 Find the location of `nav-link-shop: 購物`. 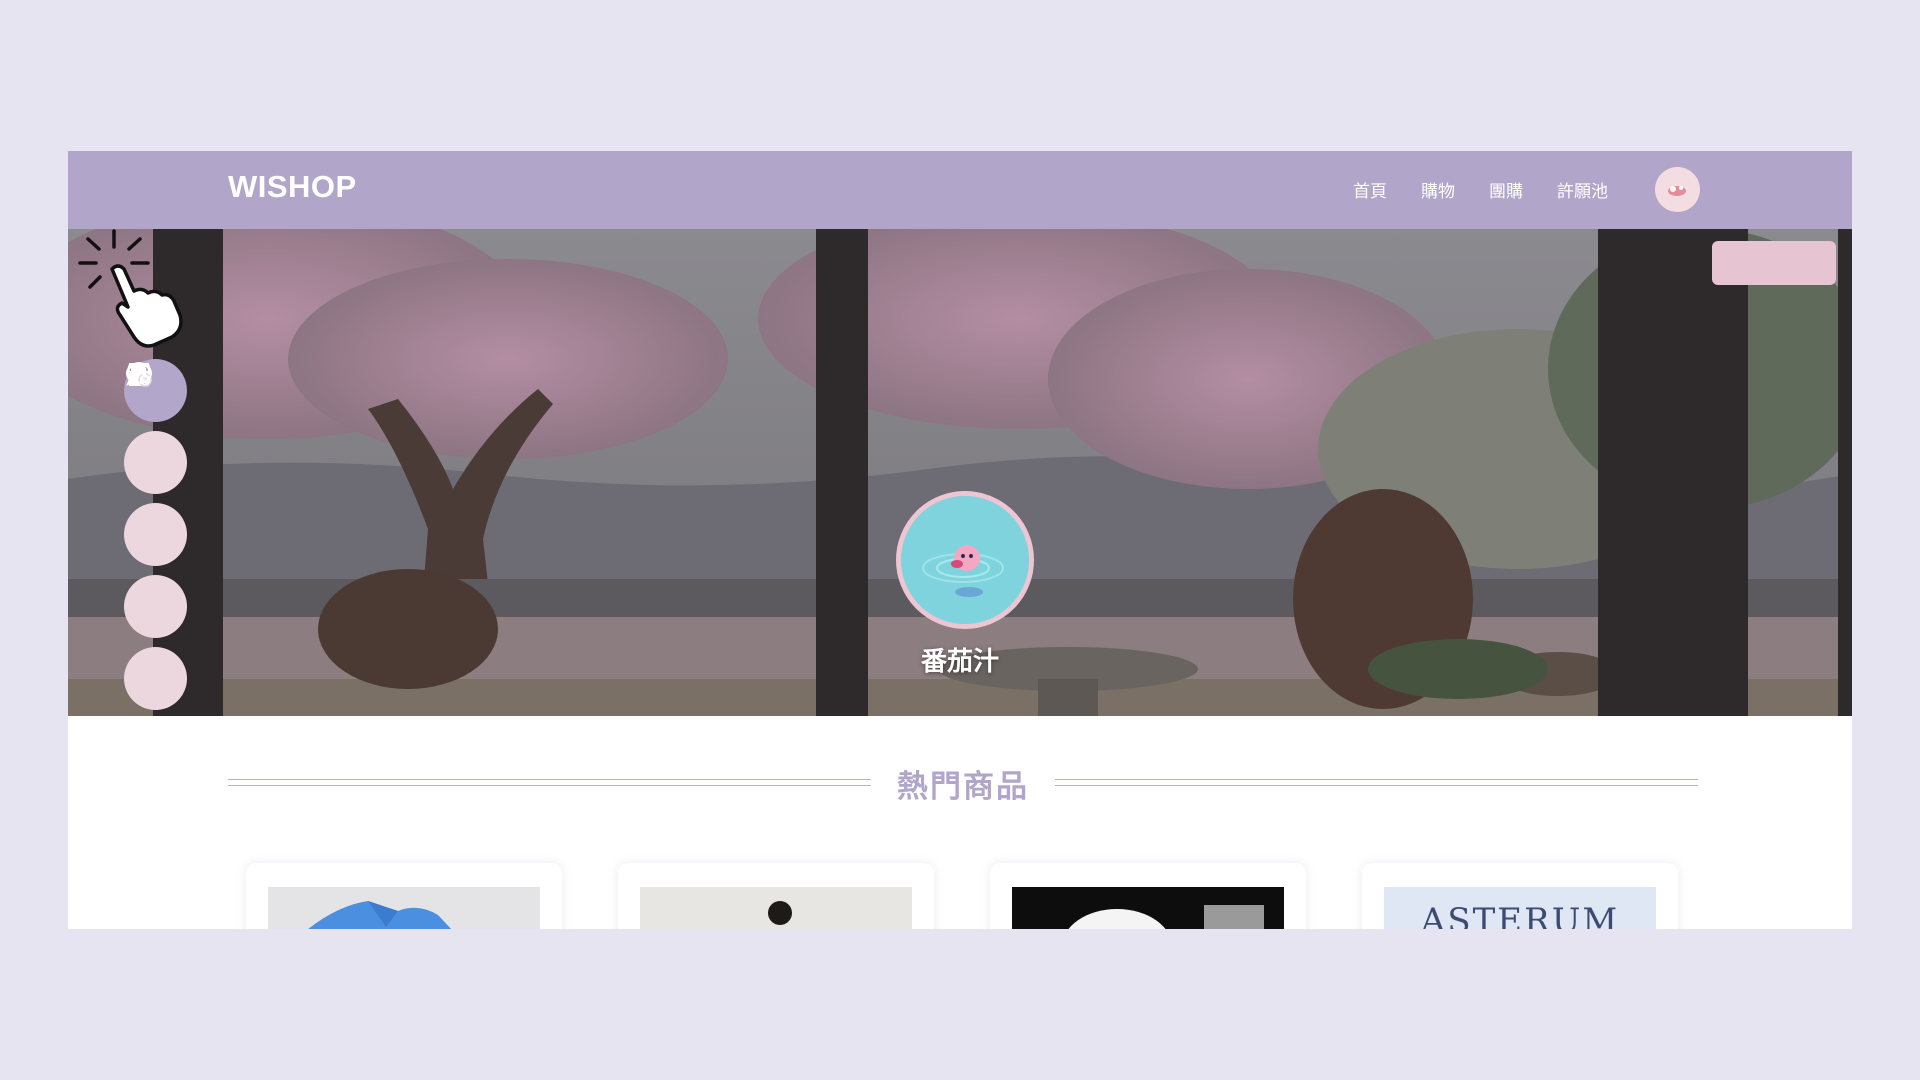

nav-link-shop: 購物 is located at coordinates (1438, 189).